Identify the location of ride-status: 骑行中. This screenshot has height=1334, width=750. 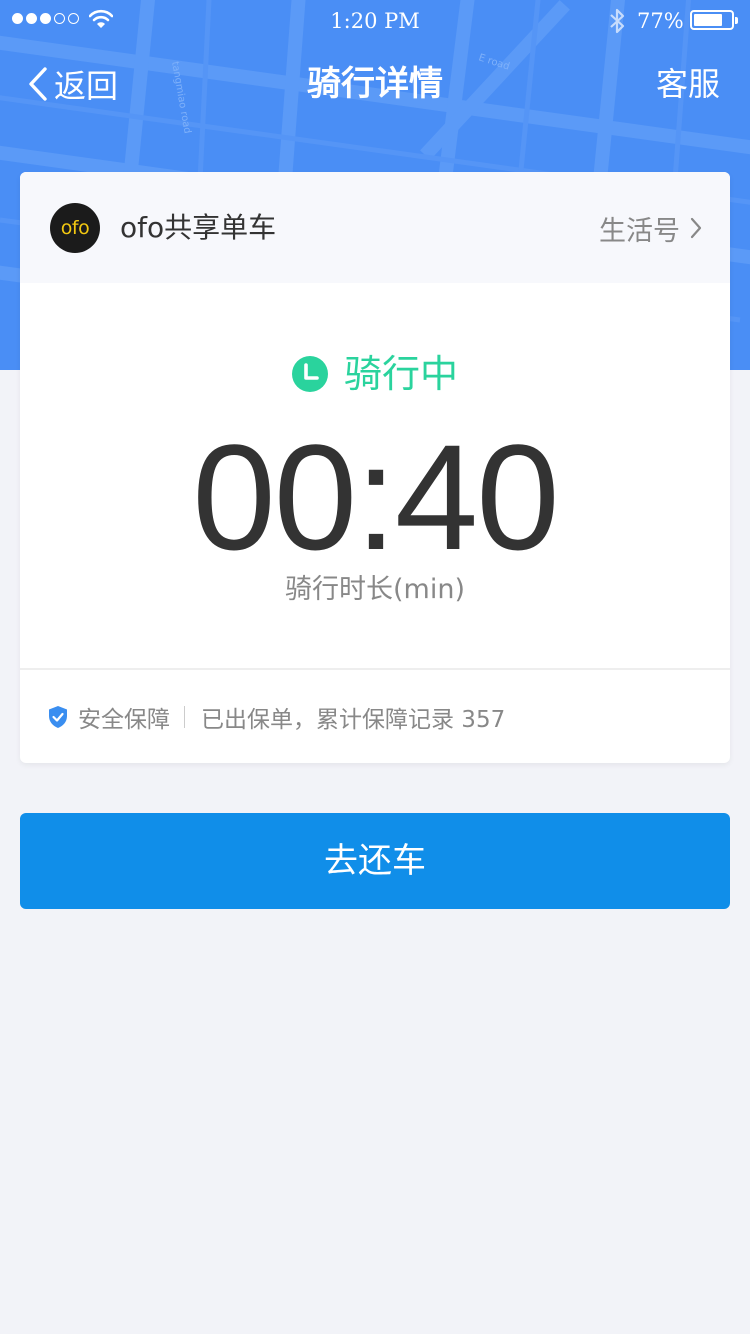
(375, 374).